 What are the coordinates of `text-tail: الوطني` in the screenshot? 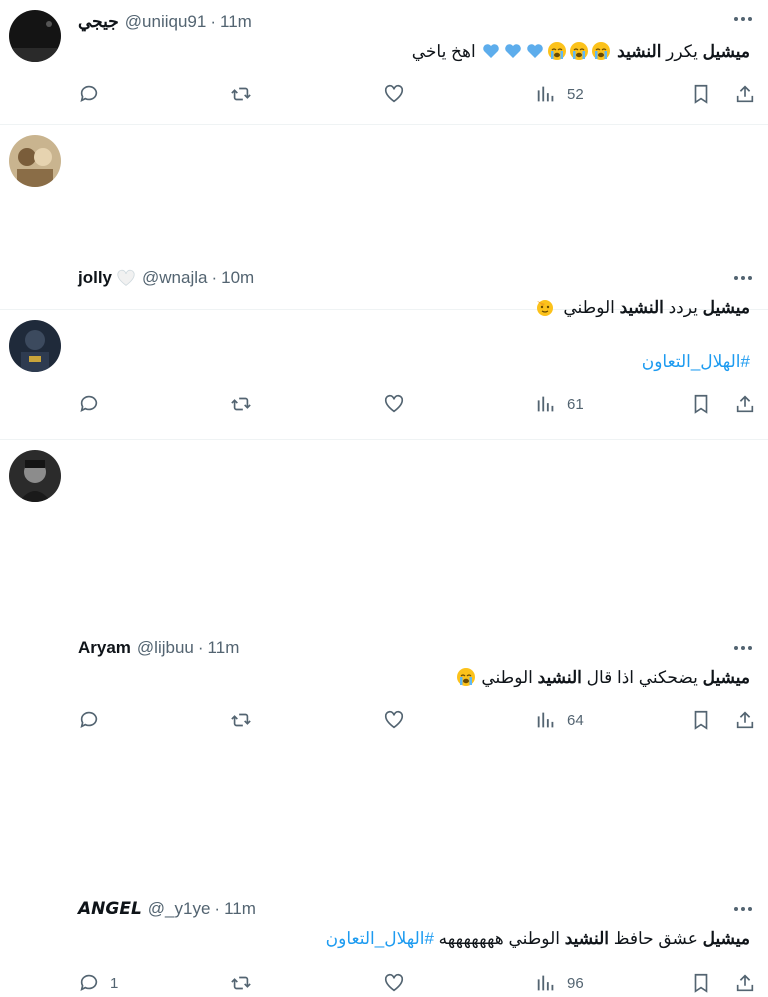 It's located at (509, 677).